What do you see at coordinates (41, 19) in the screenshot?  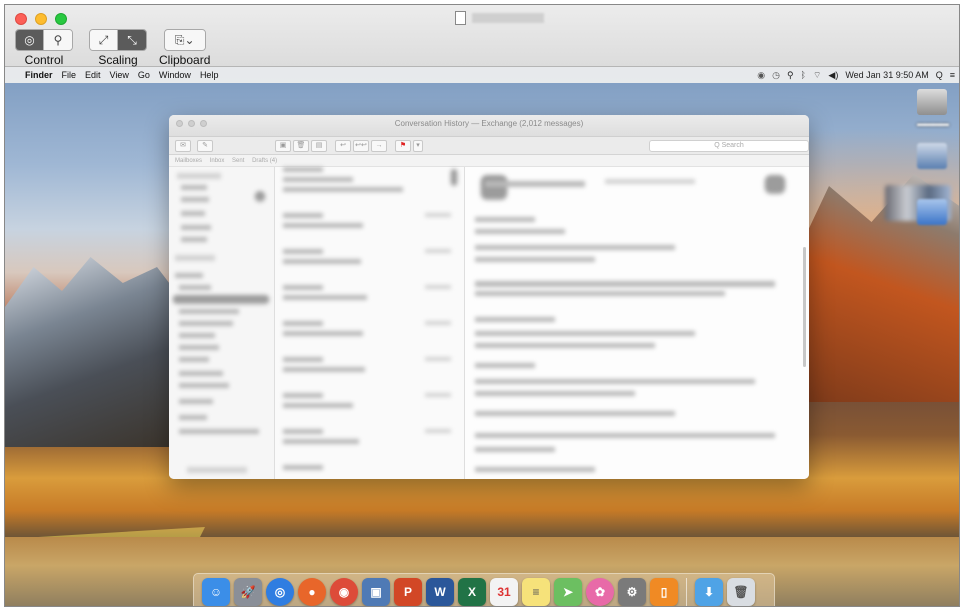 I see `minimize-window-button` at bounding box center [41, 19].